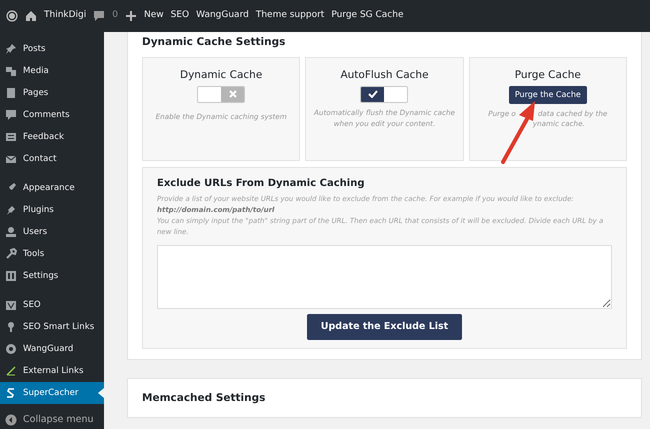 This screenshot has height=429, width=650. What do you see at coordinates (52, 349) in the screenshot?
I see `sidebar-item: WangGuard` at bounding box center [52, 349].